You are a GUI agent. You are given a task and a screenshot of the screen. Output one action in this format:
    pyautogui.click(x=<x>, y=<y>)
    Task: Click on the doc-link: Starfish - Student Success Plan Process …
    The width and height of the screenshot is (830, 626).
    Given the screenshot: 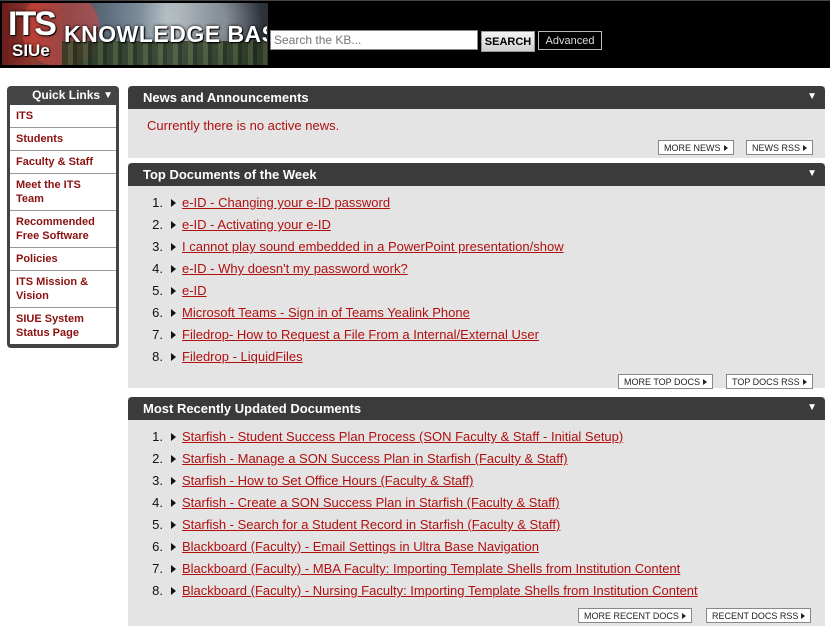 What is the action you would take?
    pyautogui.click(x=402, y=437)
    